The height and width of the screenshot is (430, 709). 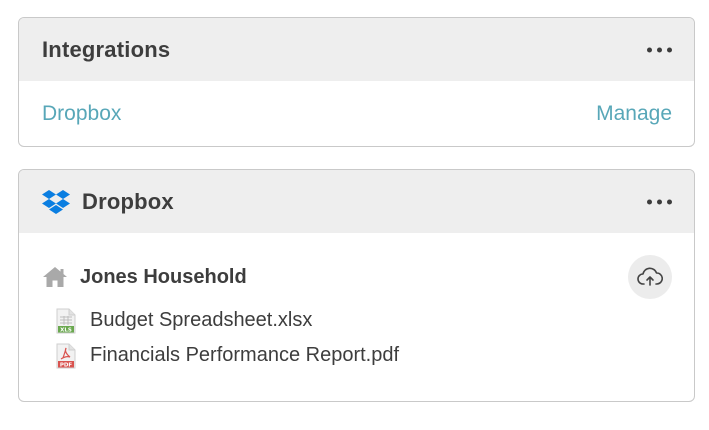 What do you see at coordinates (66, 355) in the screenshot?
I see `pdf-file-icon: PDF` at bounding box center [66, 355].